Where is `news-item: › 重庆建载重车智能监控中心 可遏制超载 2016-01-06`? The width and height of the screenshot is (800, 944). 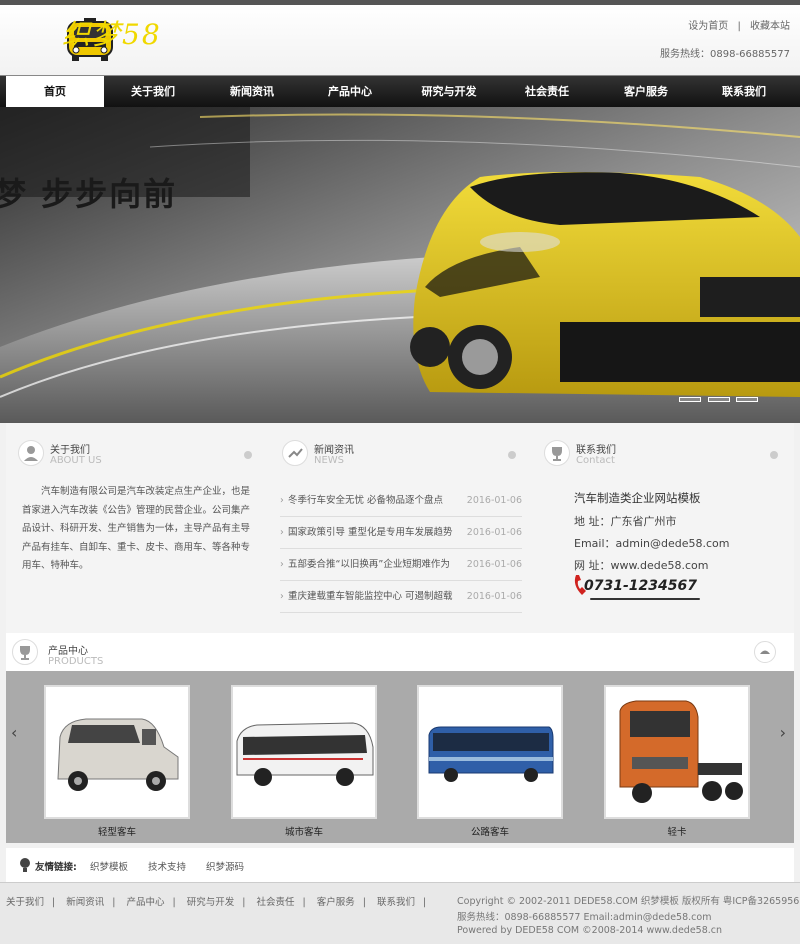 news-item: › 重庆建载重车智能监控中心 可遏制超载 2016-01-06 is located at coordinates (401, 597).